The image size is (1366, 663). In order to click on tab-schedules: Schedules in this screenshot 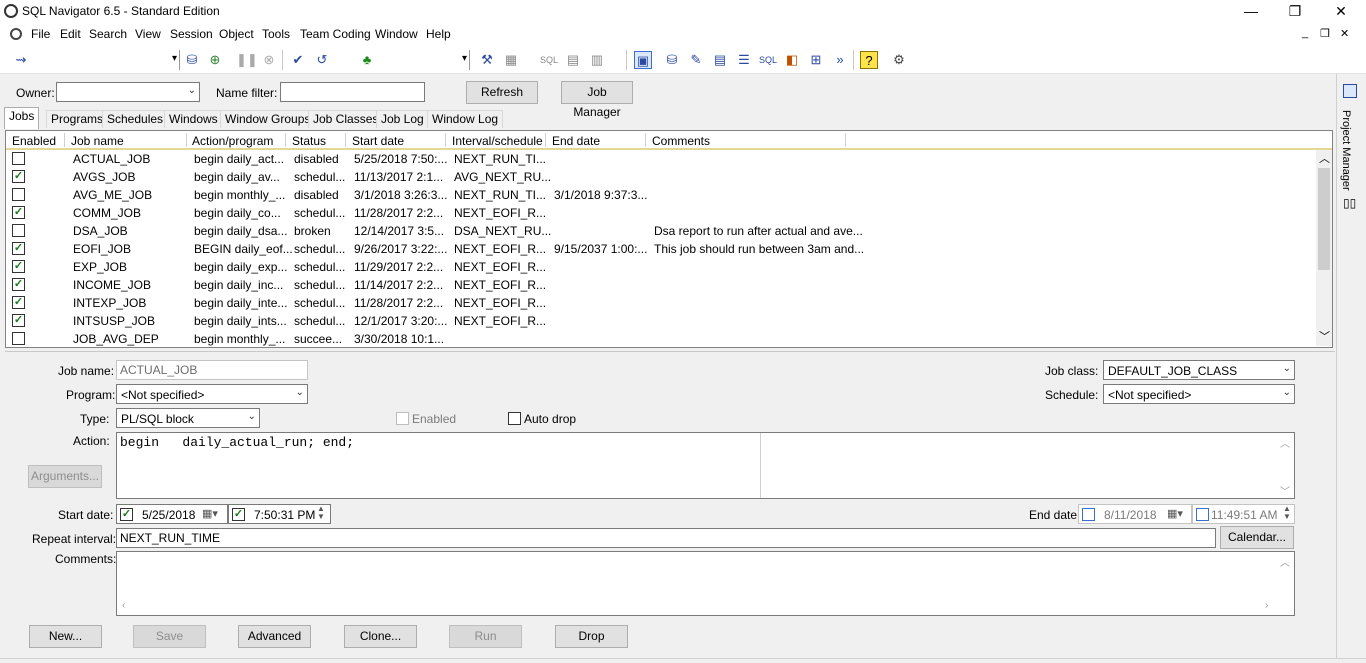, I will do `click(135, 119)`.